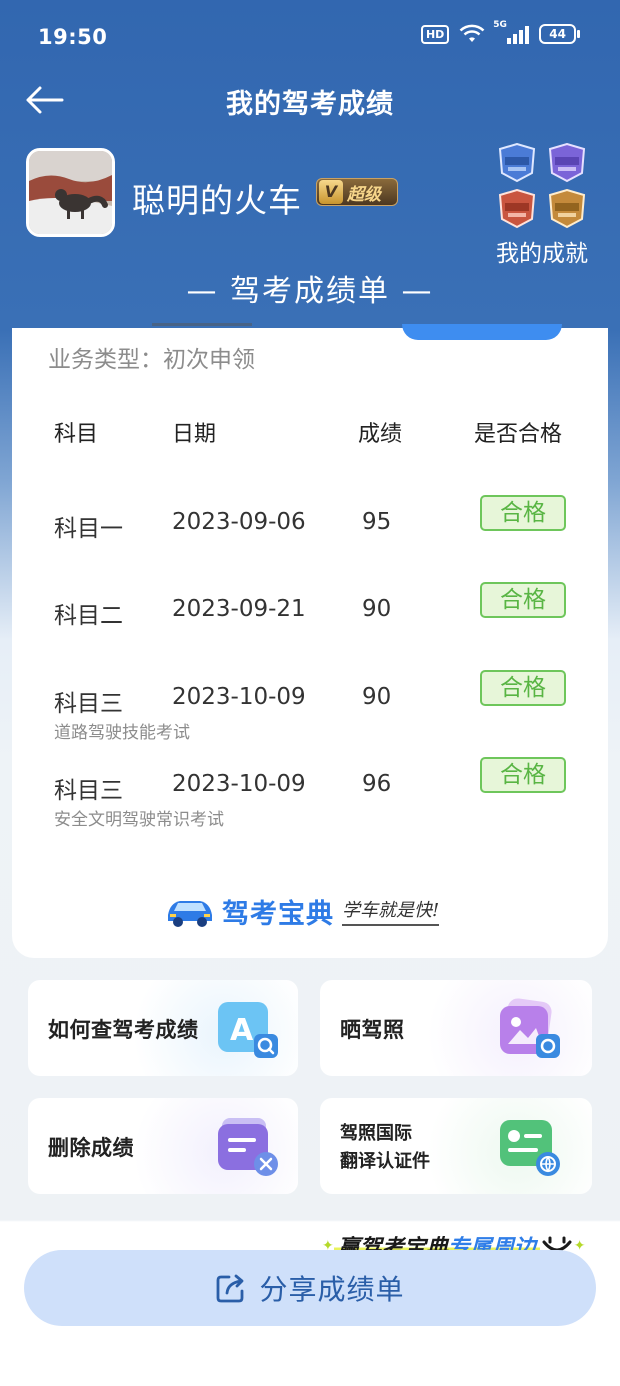  Describe the element at coordinates (517, 209) in the screenshot. I see `medal-subject3-icon` at that location.